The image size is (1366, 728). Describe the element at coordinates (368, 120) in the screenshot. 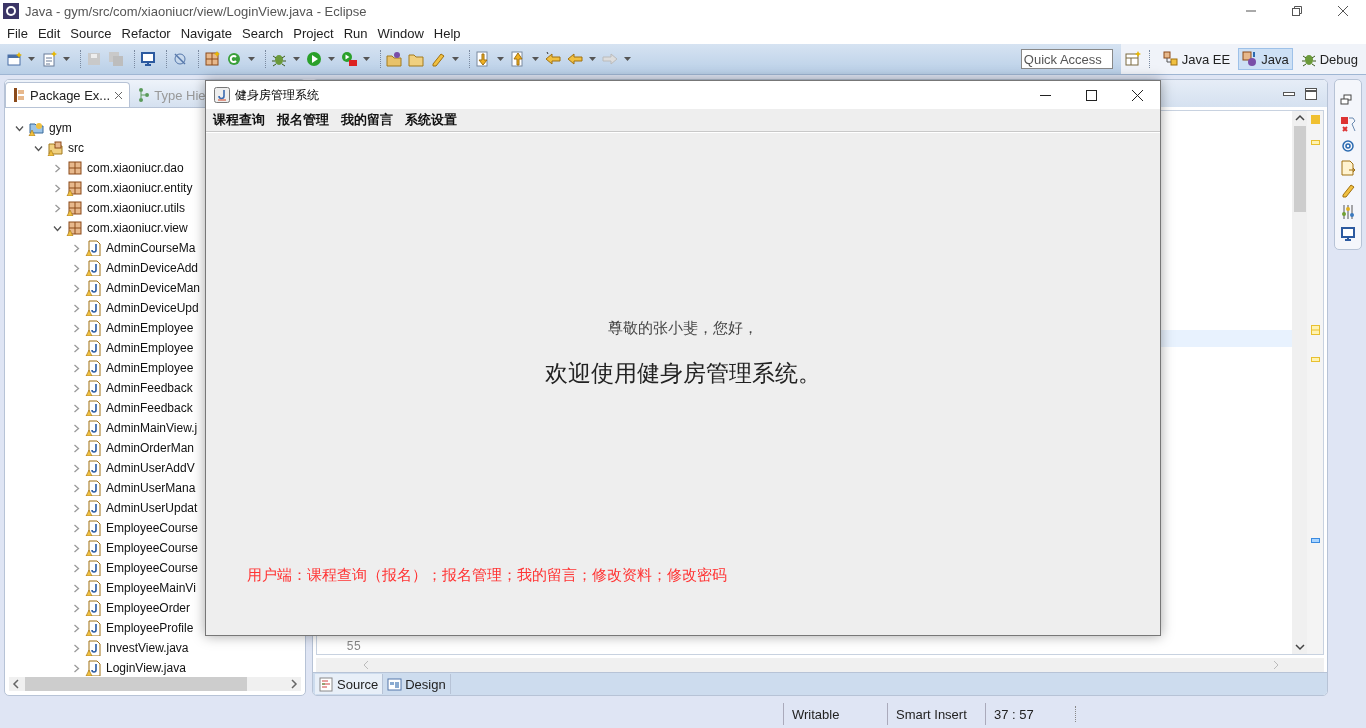

I see `menu-item: 我的留言` at that location.